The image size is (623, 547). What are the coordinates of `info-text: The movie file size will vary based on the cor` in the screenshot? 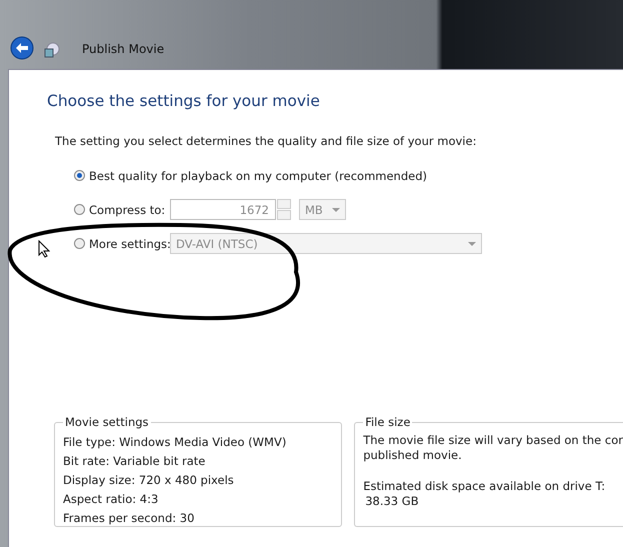 It's located at (493, 440).